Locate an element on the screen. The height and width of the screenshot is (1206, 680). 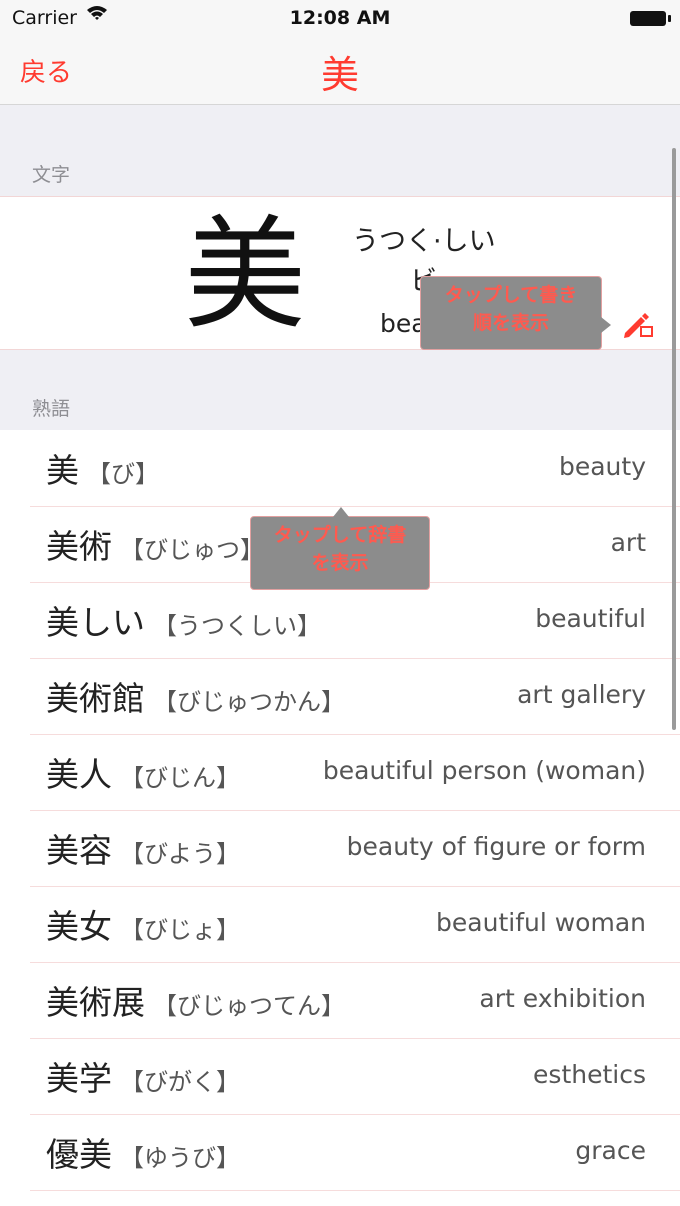
kanji-glyph: 美 is located at coordinates (245, 275).